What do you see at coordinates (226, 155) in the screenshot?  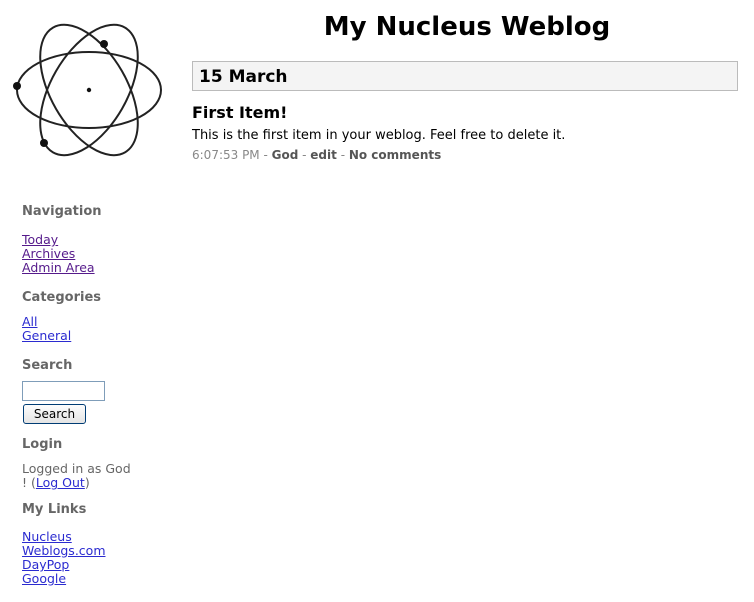 I see `item-time: 6:07:53 PM` at bounding box center [226, 155].